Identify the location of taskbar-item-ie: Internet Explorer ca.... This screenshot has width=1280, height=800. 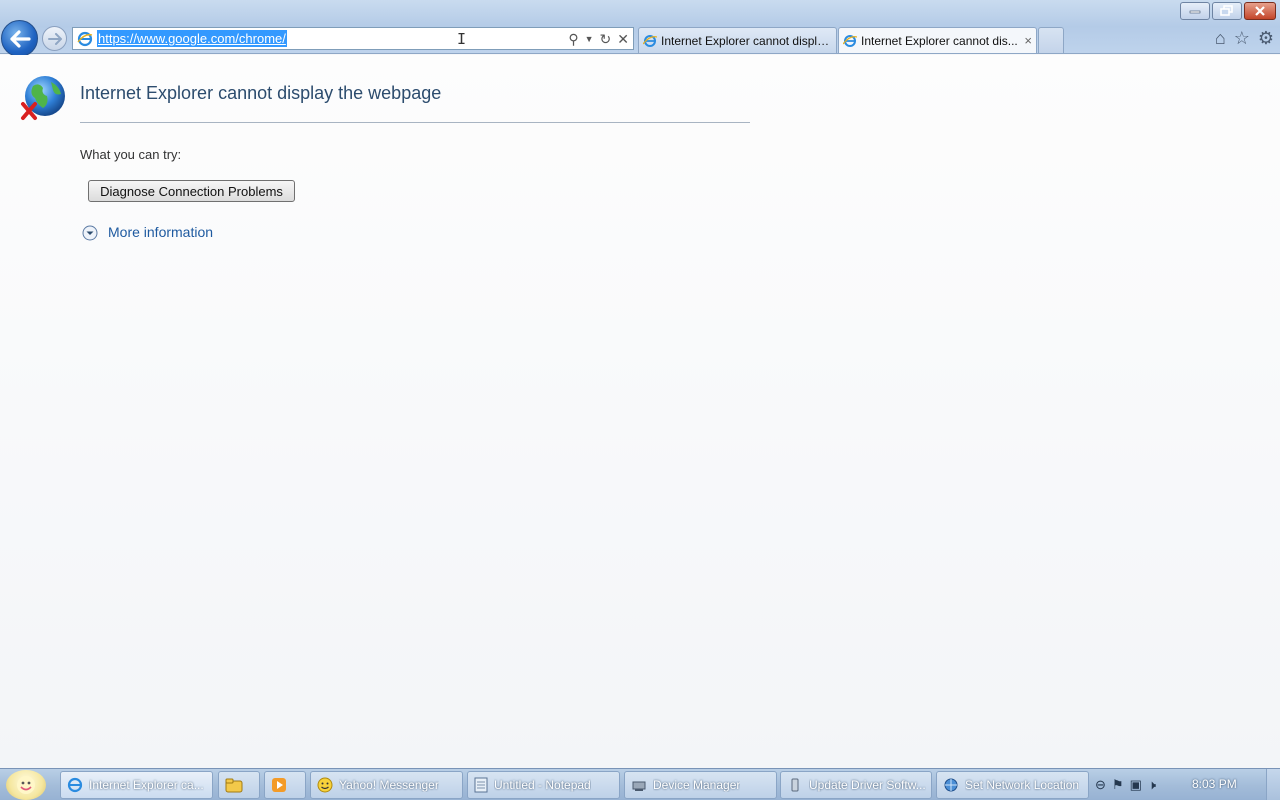
(136, 785).